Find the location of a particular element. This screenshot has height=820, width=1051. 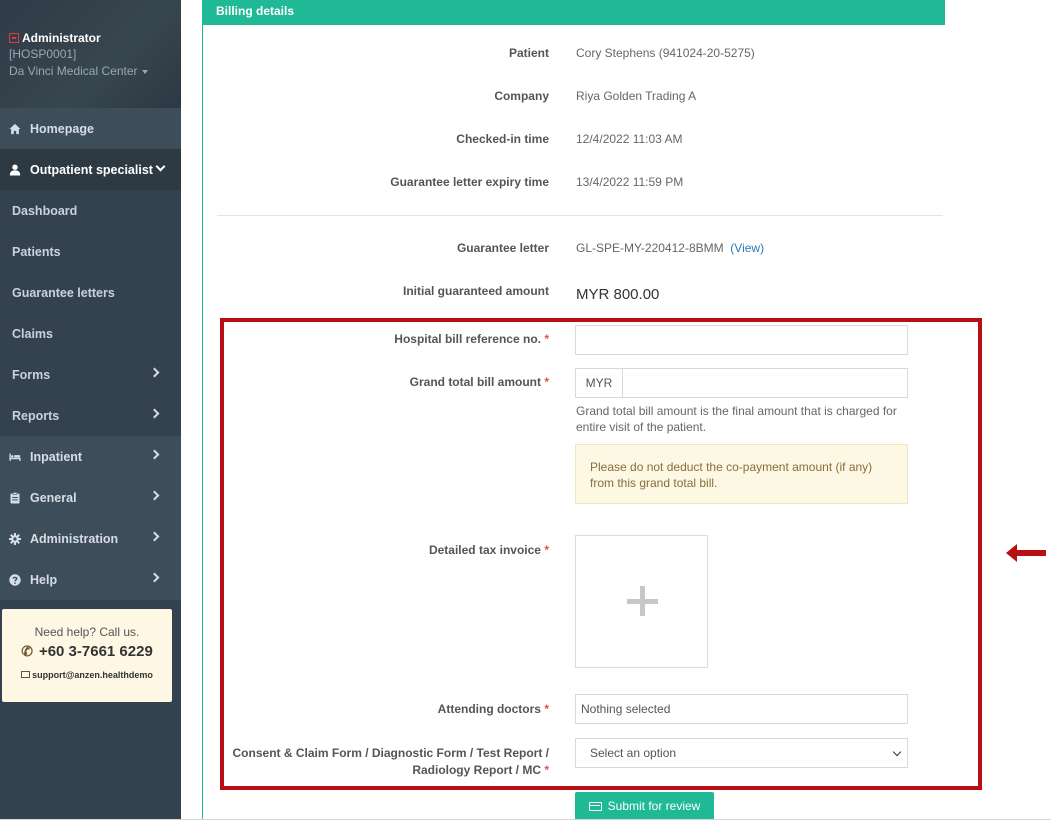

panel-title: Billing details is located at coordinates (574, 12).